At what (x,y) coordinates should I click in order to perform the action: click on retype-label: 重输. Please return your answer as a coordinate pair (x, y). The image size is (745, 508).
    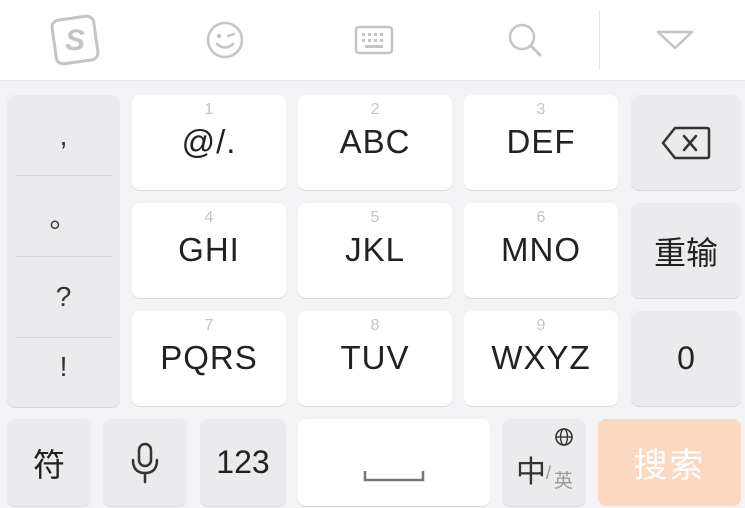
    Looking at the image, I should click on (685, 252).